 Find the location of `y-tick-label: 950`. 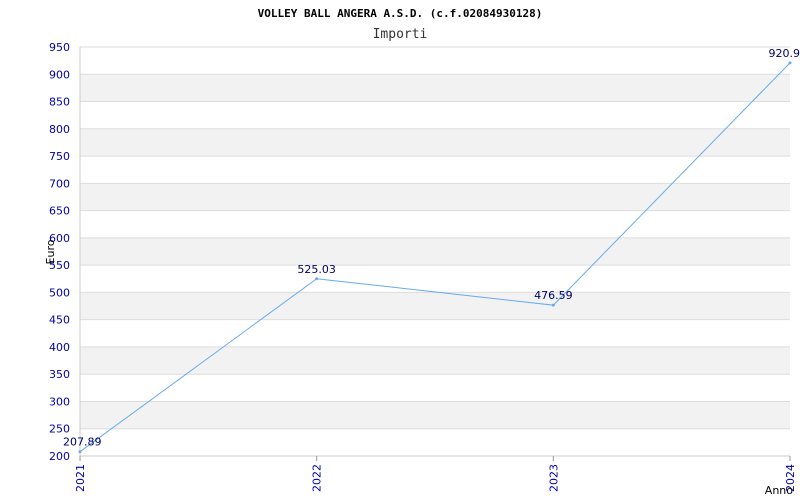

y-tick-label: 950 is located at coordinates (59, 47).